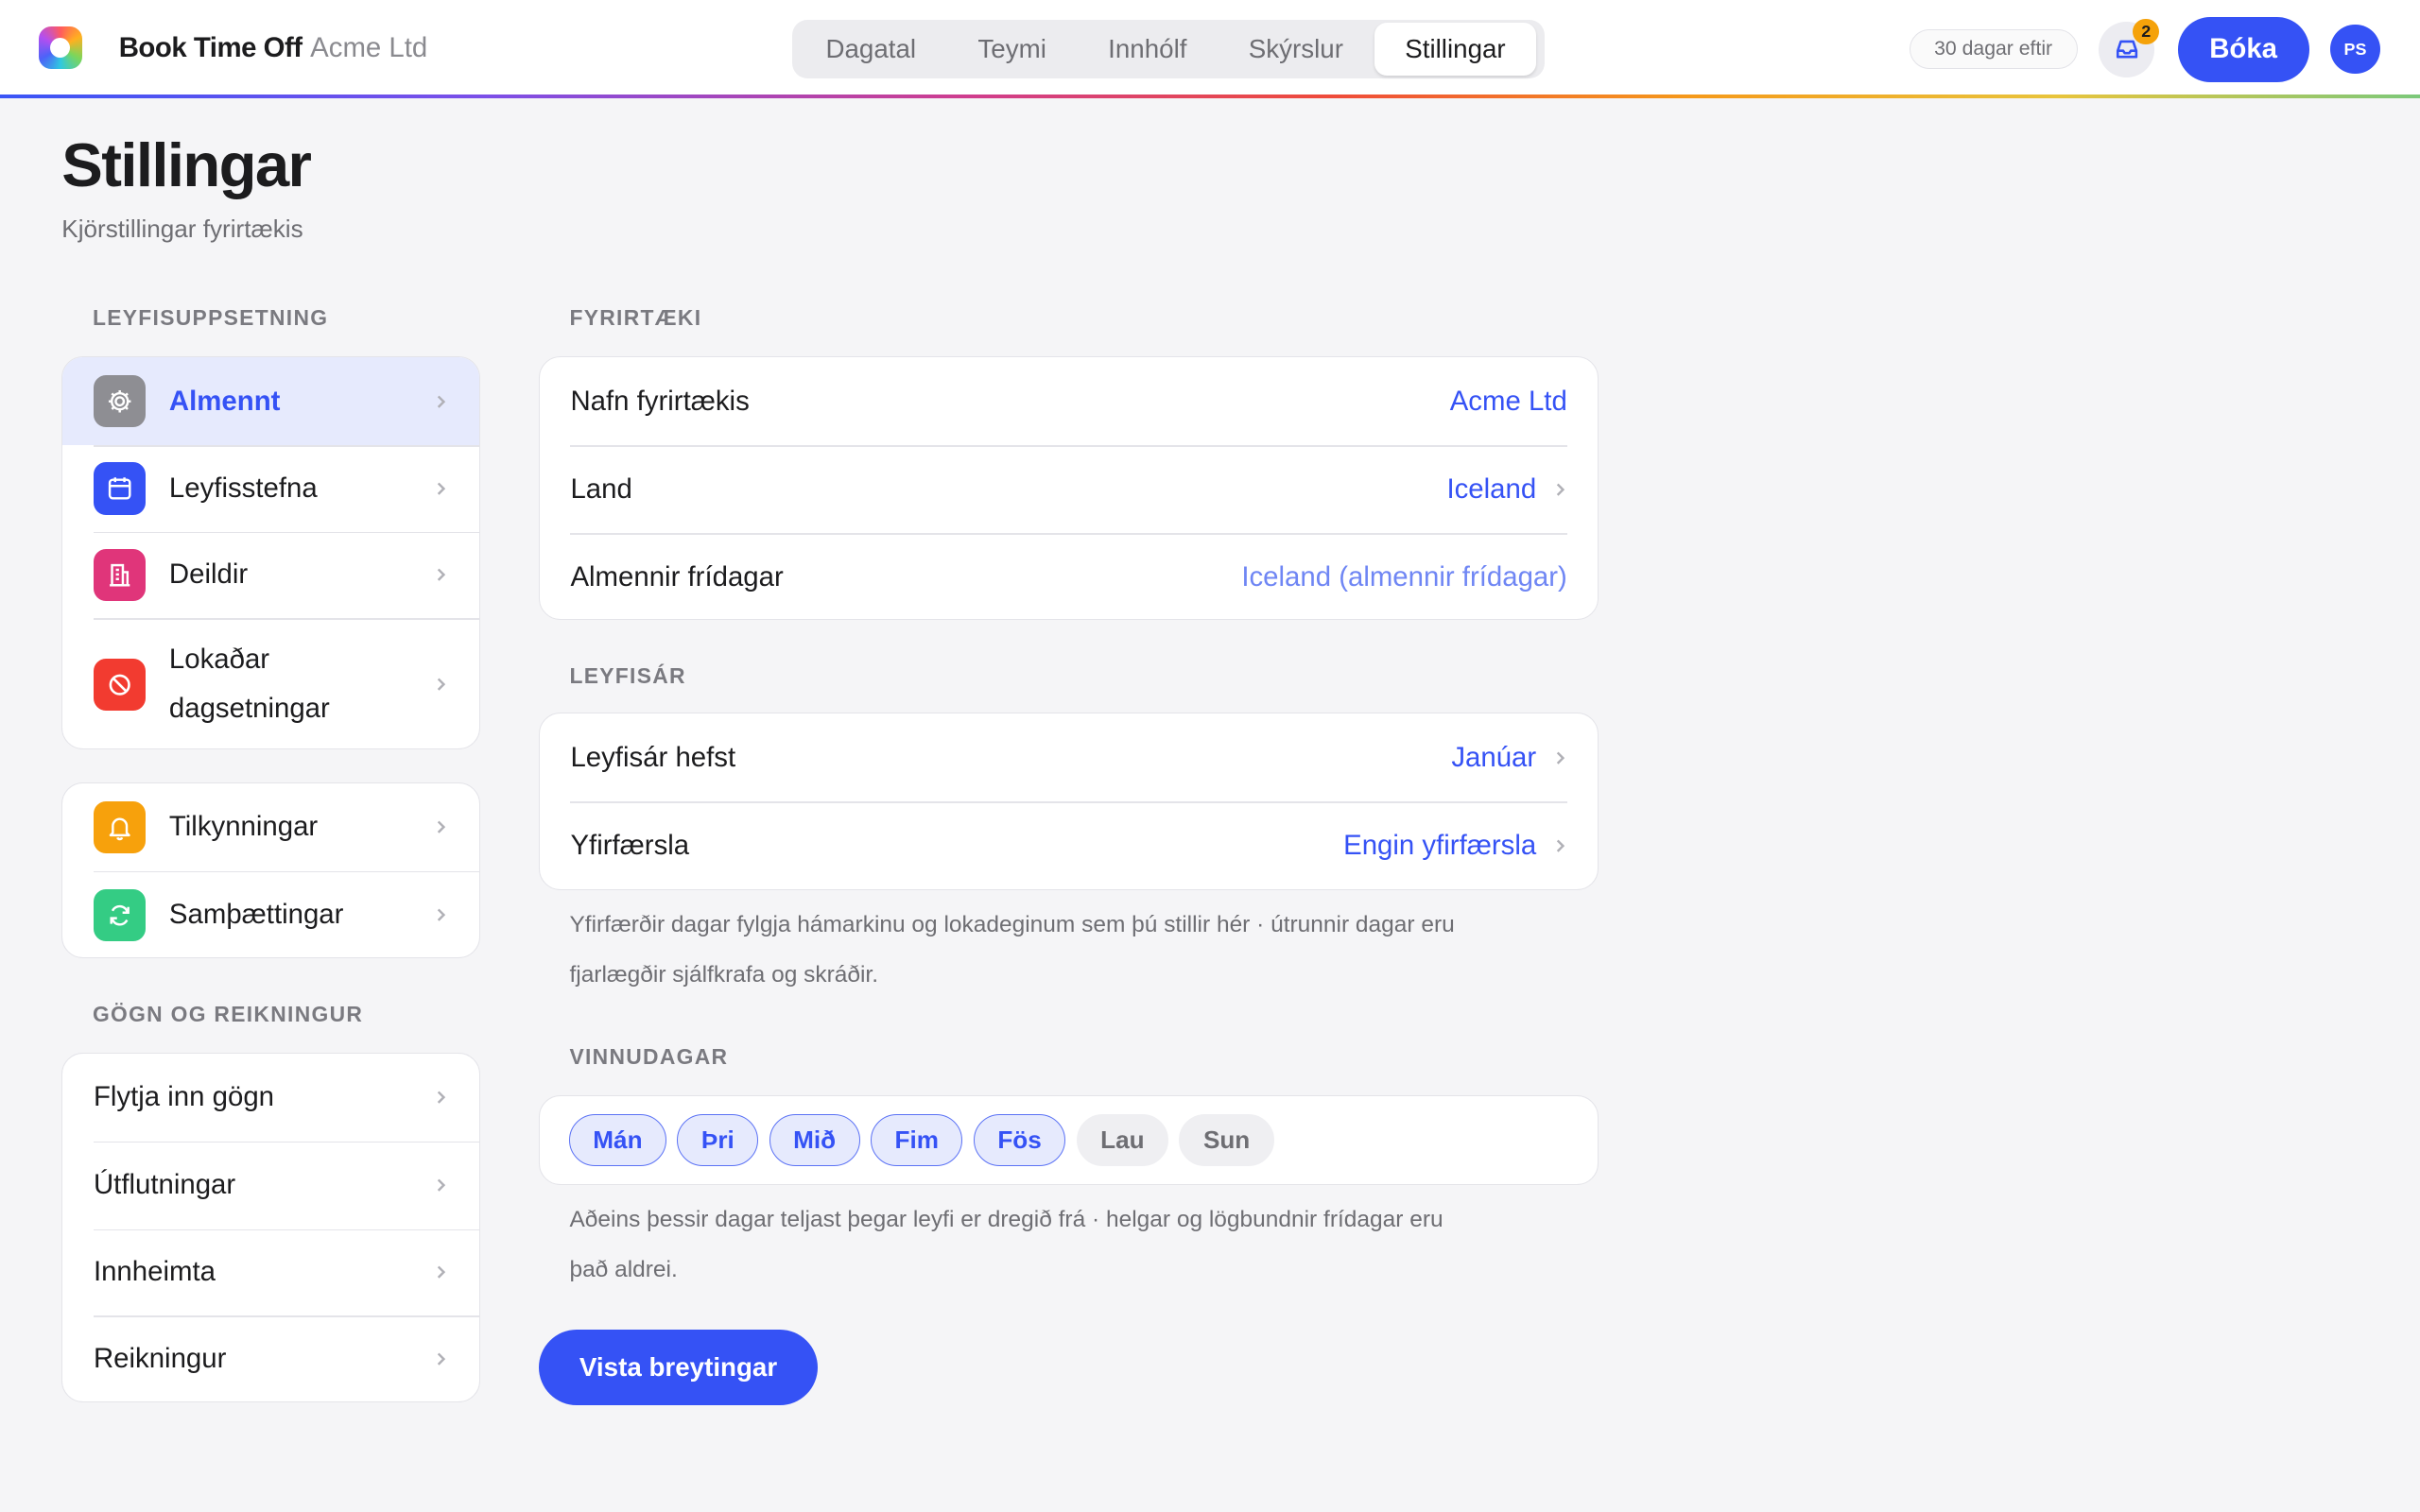 The width and height of the screenshot is (2420, 1512). What do you see at coordinates (1226, 1140) in the screenshot?
I see `day-chip-sun: Sun` at bounding box center [1226, 1140].